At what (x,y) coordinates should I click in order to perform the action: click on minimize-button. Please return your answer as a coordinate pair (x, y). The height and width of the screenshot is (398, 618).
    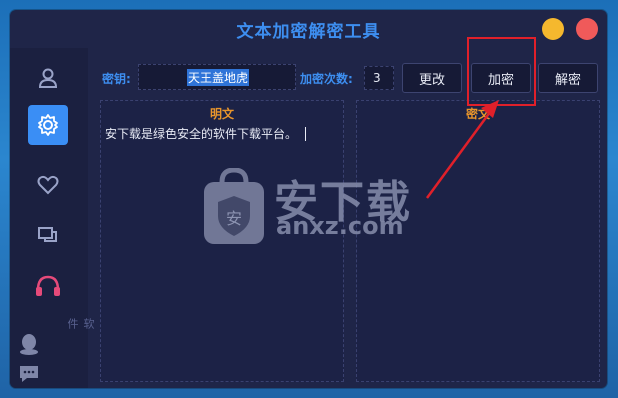
    Looking at the image, I should click on (553, 29).